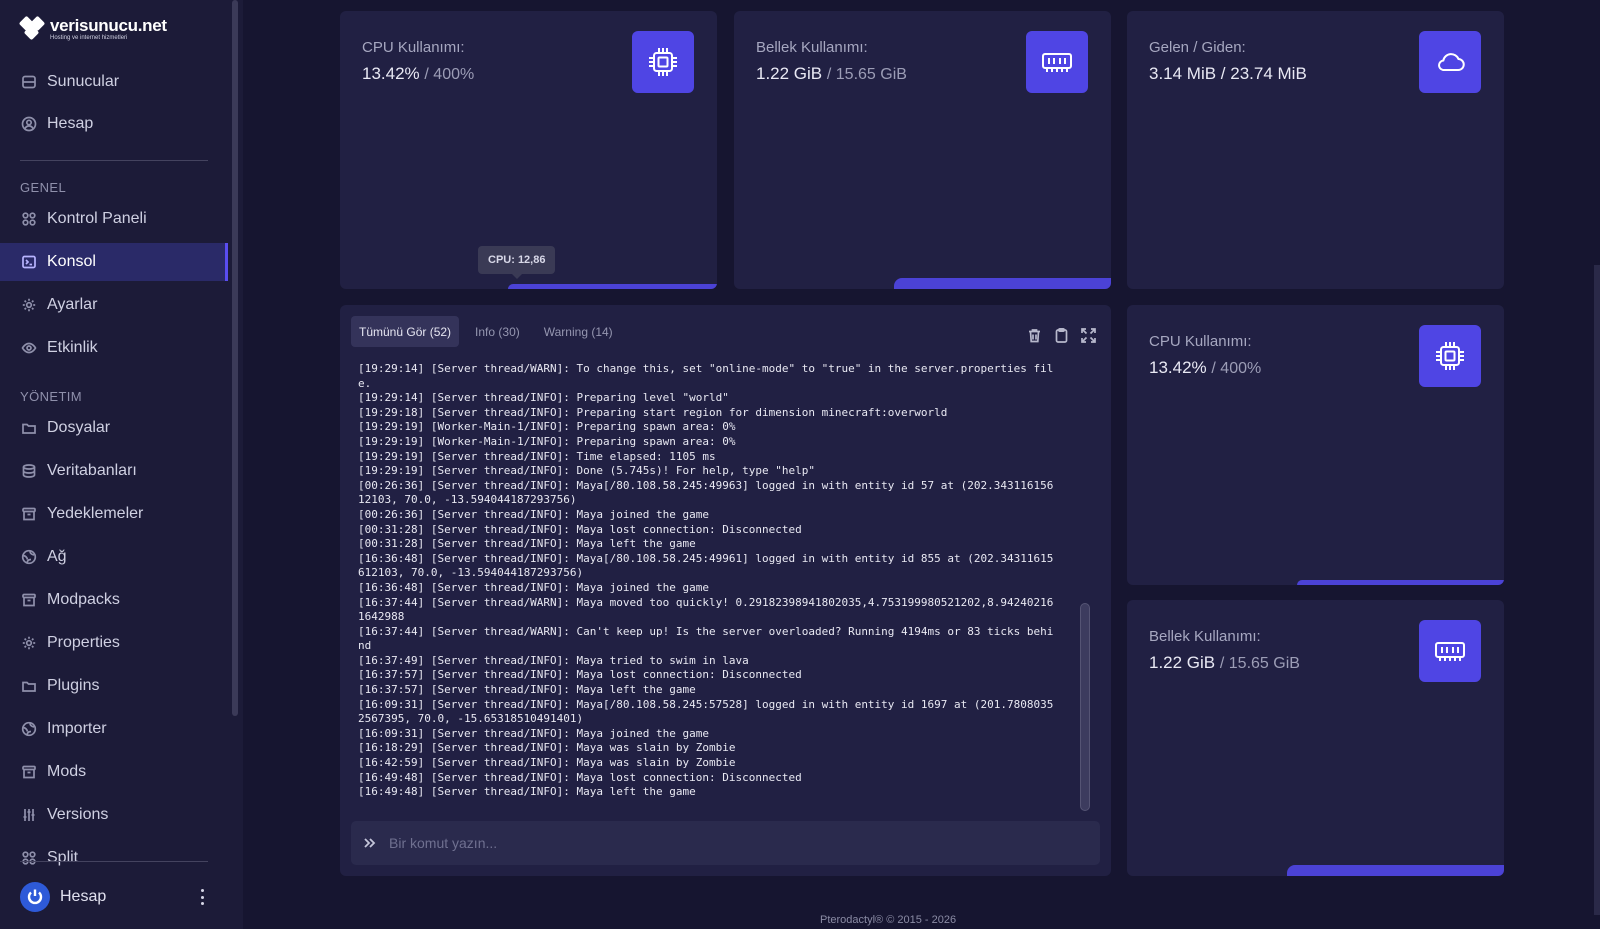 The height and width of the screenshot is (929, 1600). Describe the element at coordinates (467, 500) in the screenshot. I see `console-line: 12103, 70.0, -13.594044187293756)` at that location.